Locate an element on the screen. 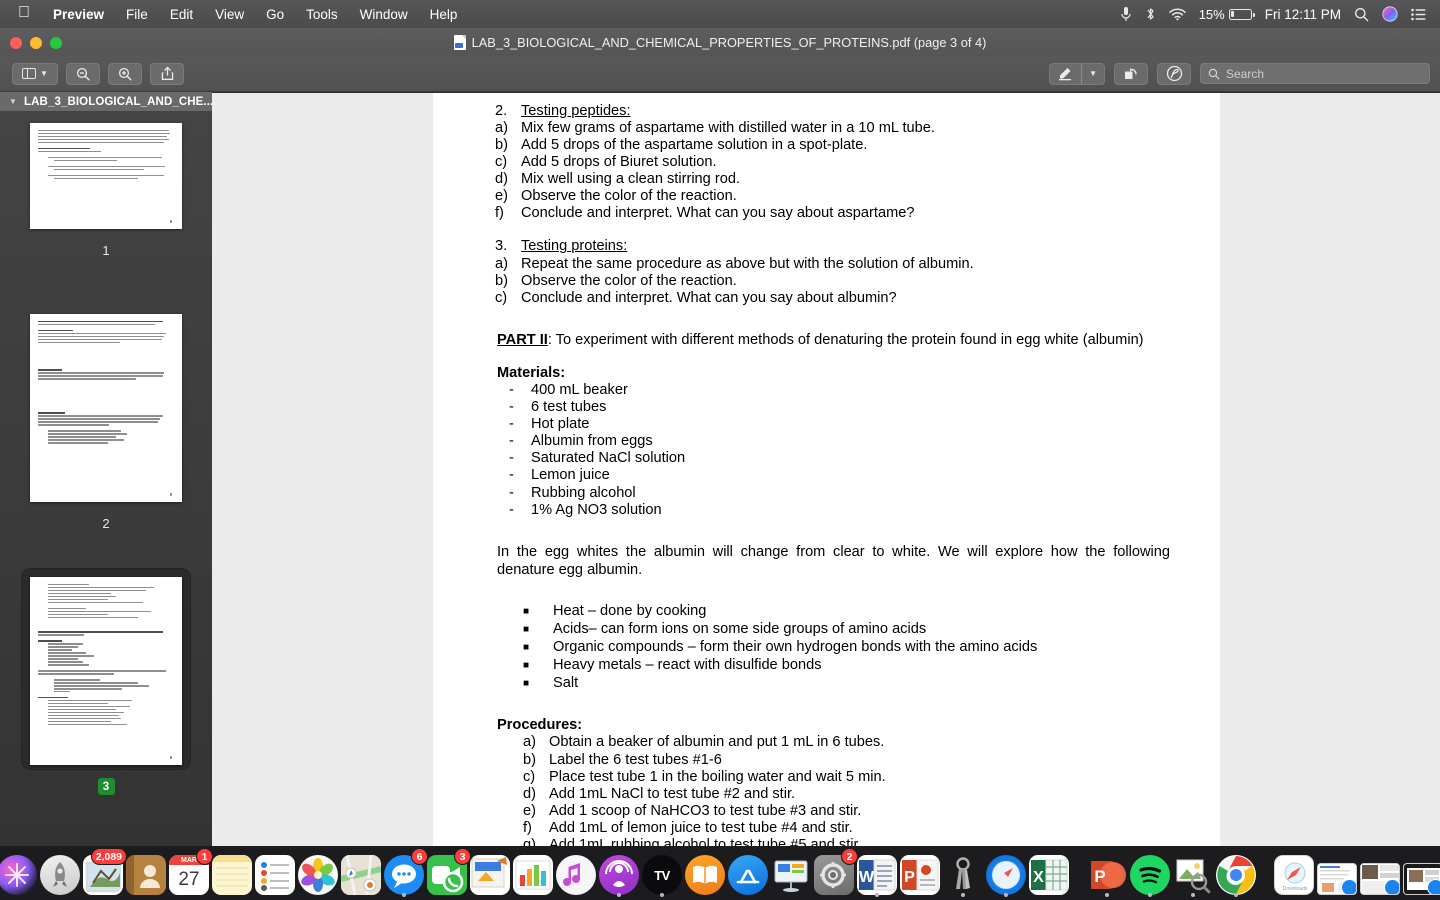  dock-item-podcasts is located at coordinates (619, 874).